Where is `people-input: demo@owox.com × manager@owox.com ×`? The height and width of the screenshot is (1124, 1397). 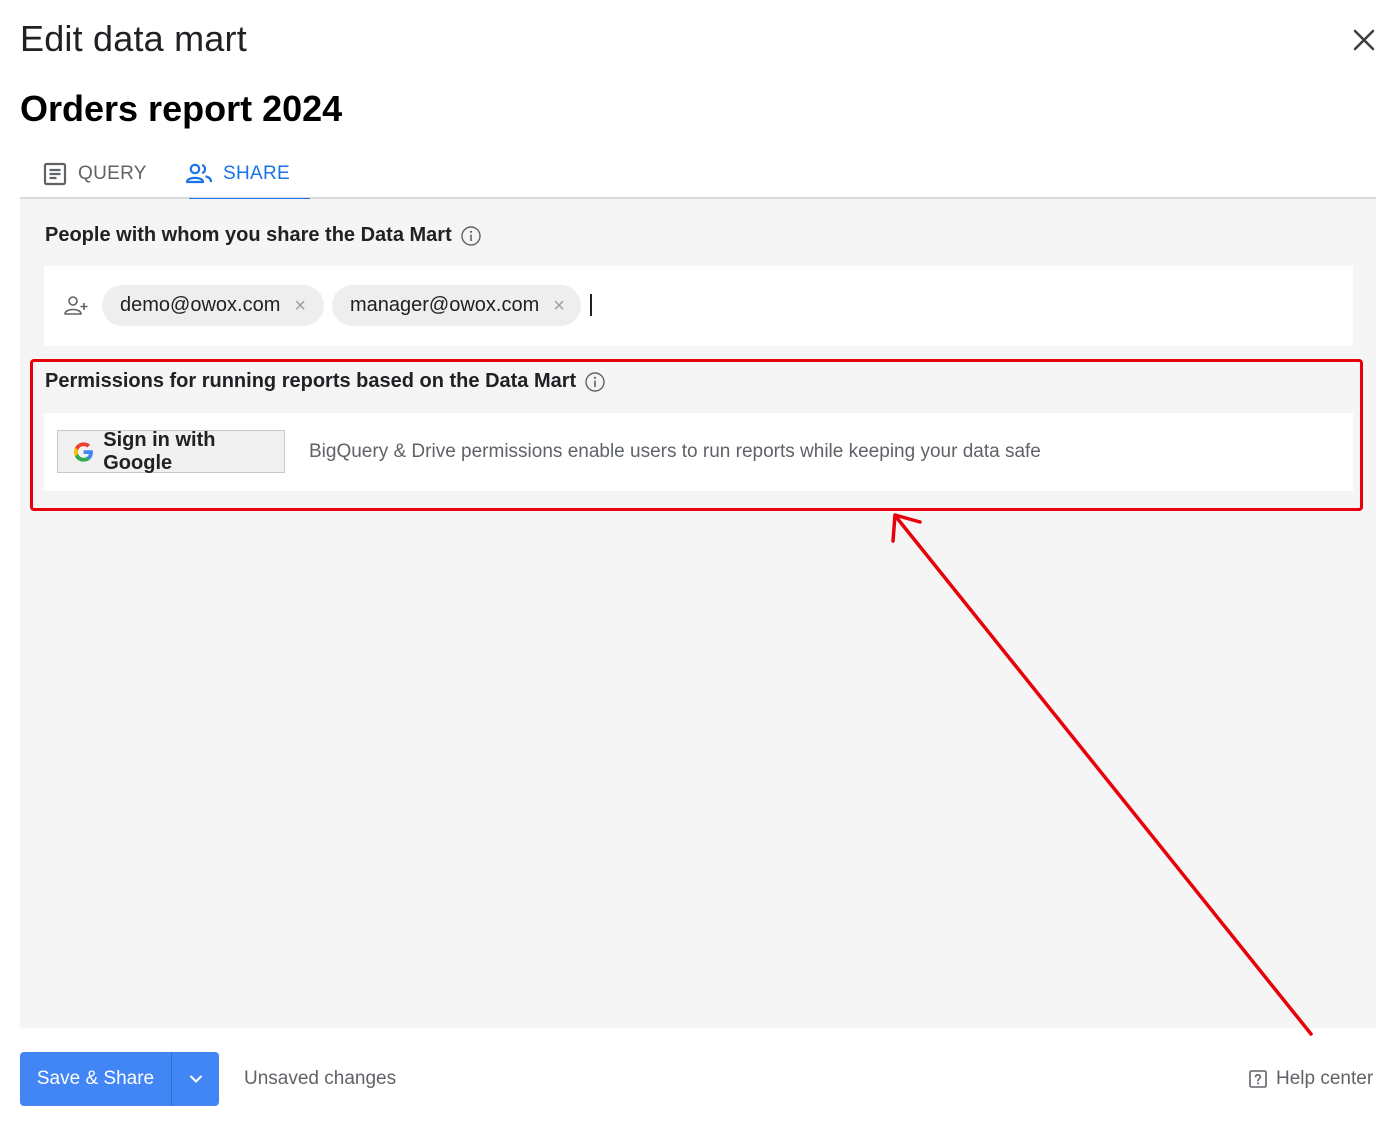
people-input: demo@owox.com × manager@owox.com × is located at coordinates (698, 306).